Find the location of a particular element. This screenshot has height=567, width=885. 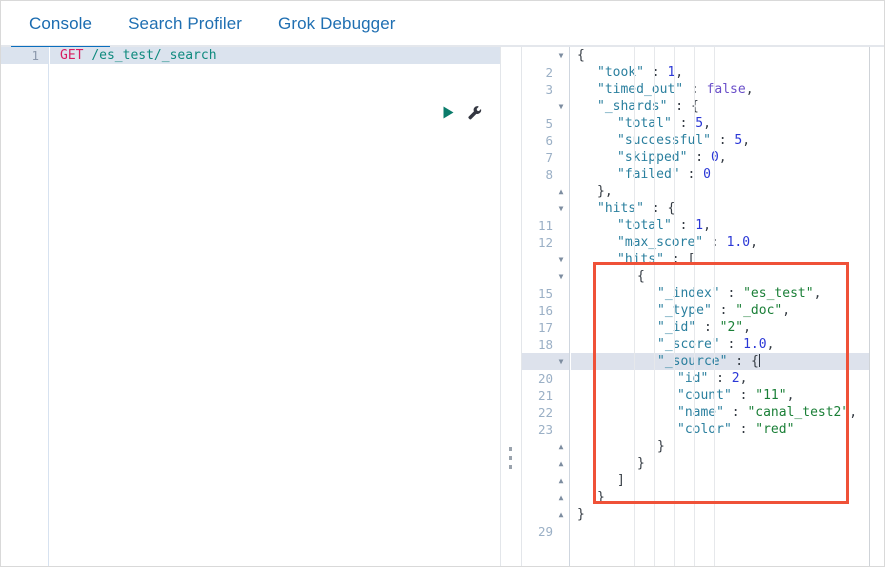

response-line: "name" : "canal_test2", is located at coordinates (727, 412).